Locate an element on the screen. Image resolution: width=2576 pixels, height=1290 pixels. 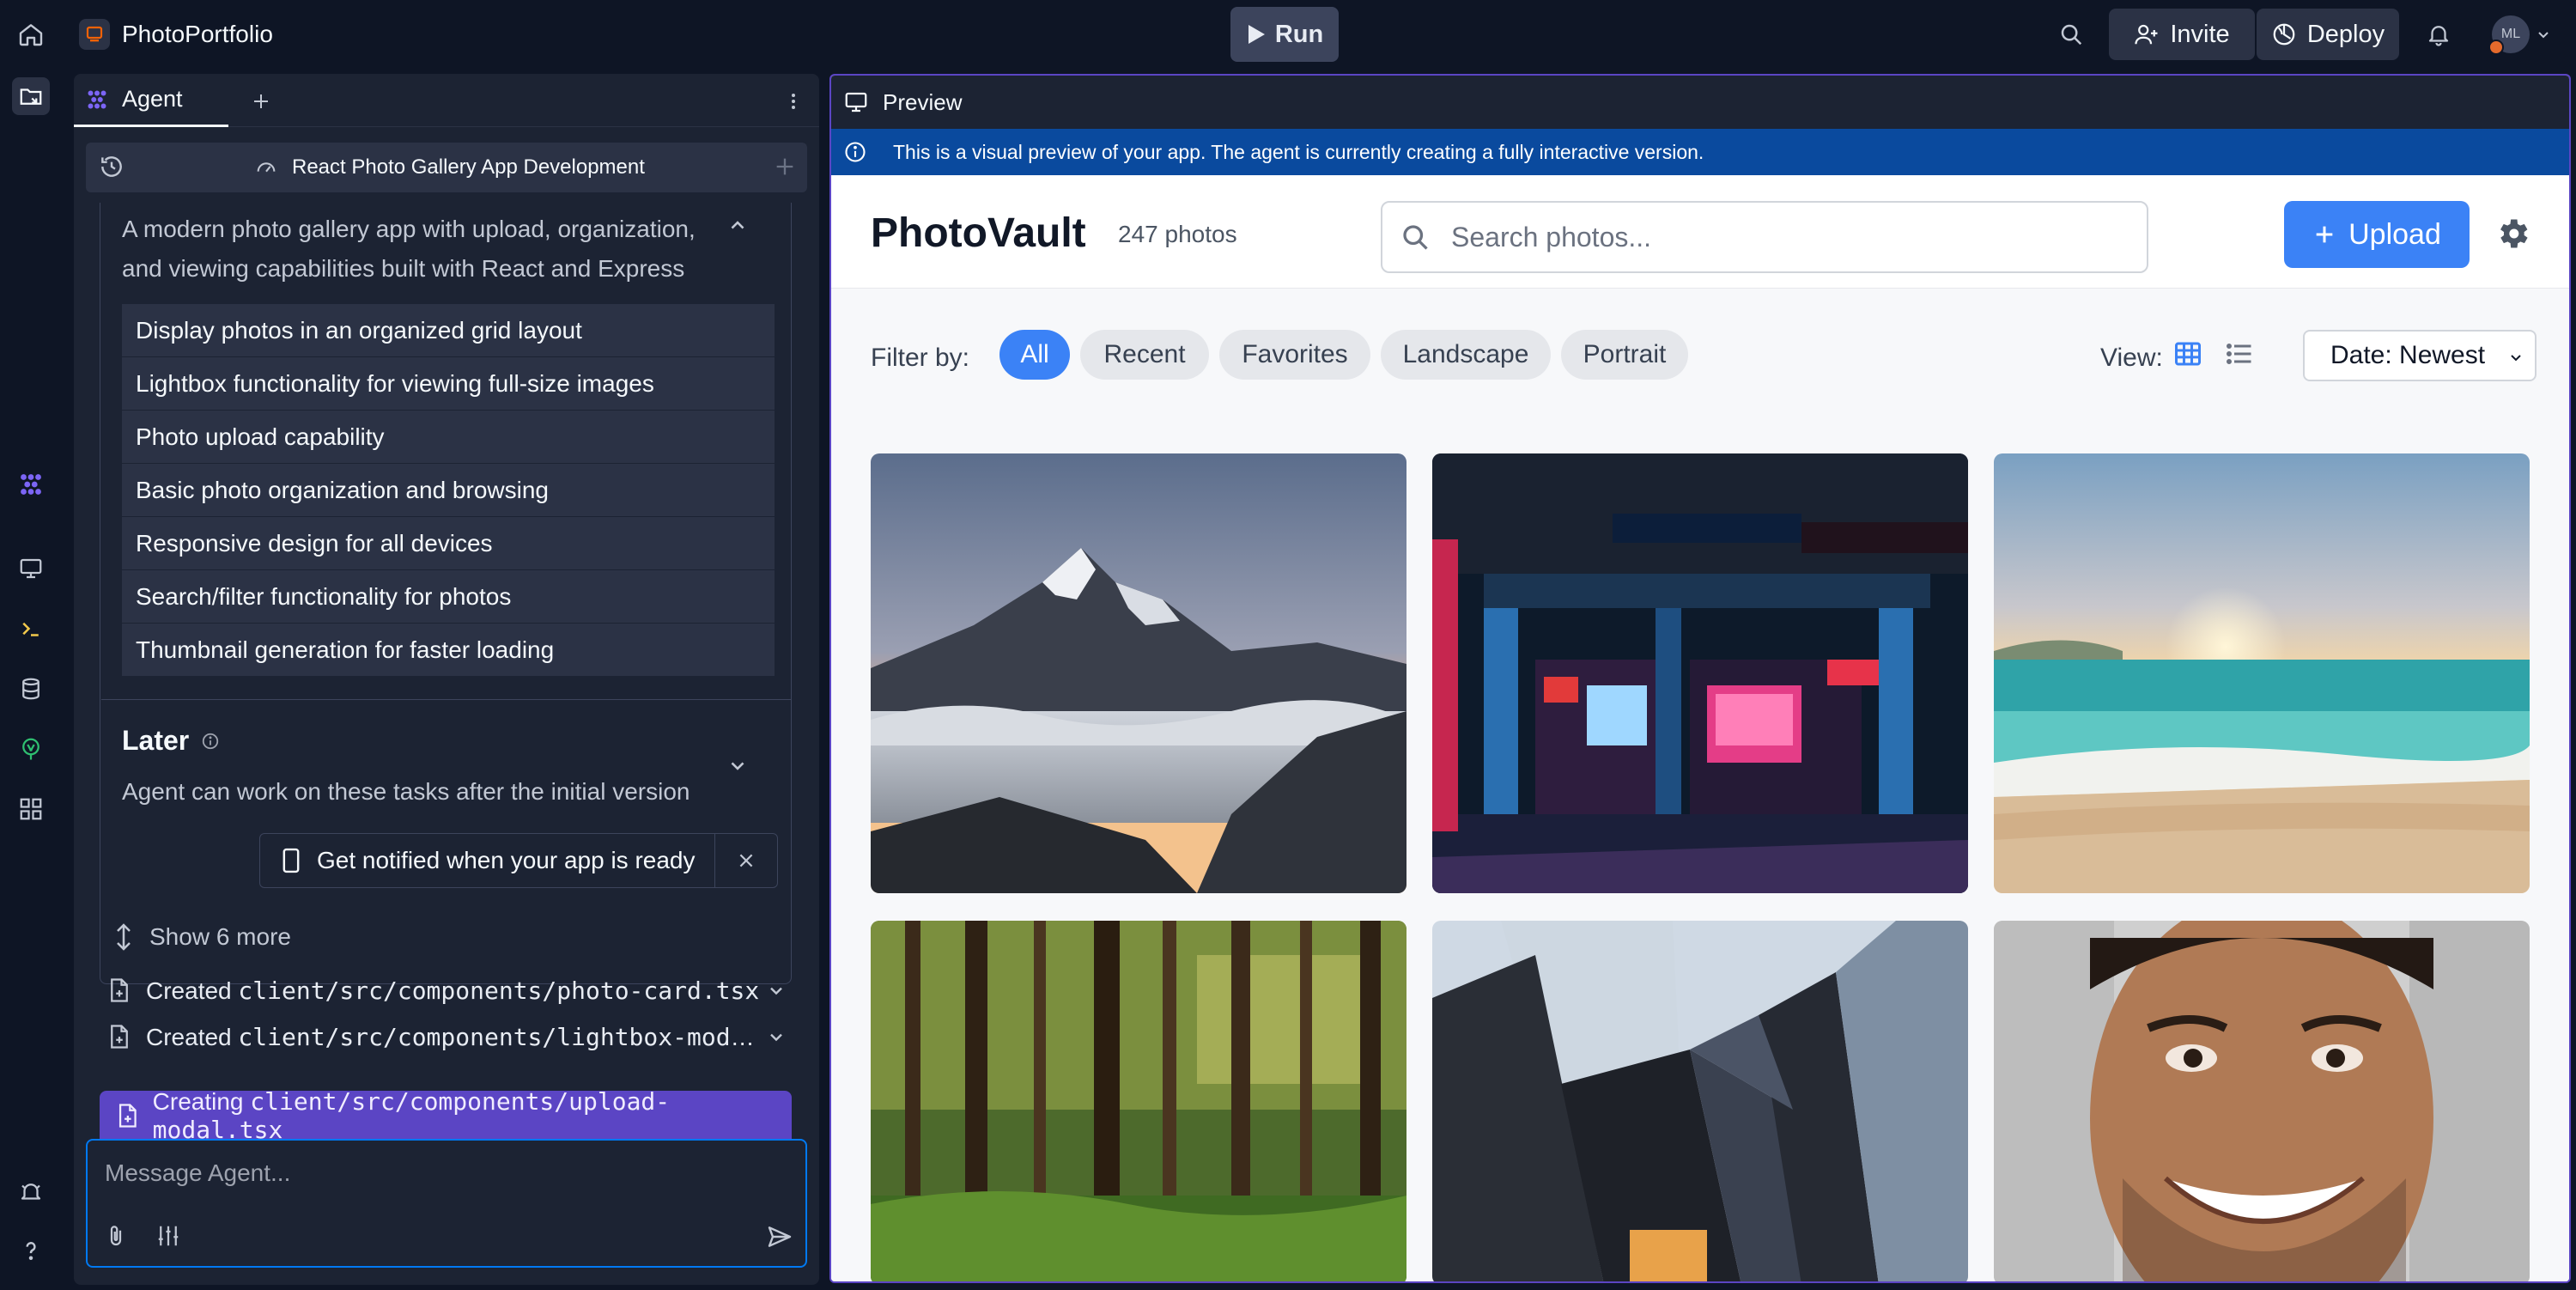
list-item: Basic photo organization and browsing is located at coordinates (448, 491).